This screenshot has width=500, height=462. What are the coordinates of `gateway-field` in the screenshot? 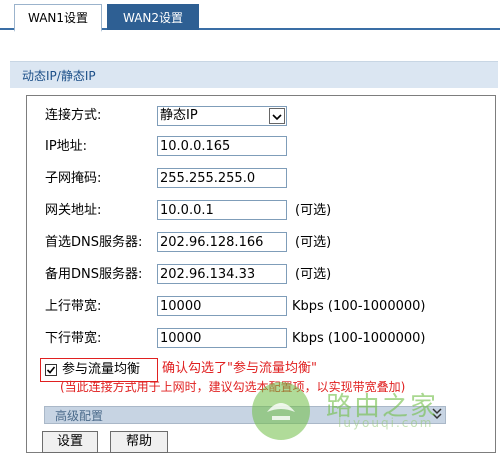 It's located at (222, 210).